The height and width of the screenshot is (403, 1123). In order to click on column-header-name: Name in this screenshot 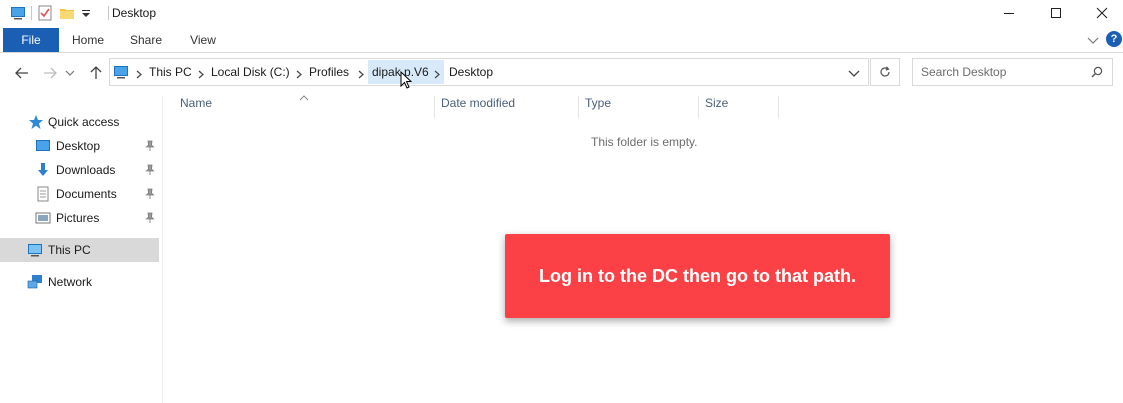, I will do `click(196, 107)`.